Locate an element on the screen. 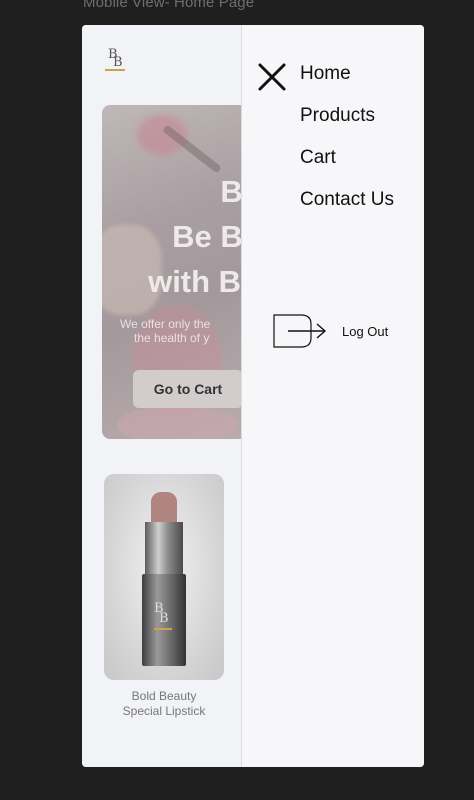 The height and width of the screenshot is (800, 474). go-to-cart-button: Go to Cart is located at coordinates (188, 389).